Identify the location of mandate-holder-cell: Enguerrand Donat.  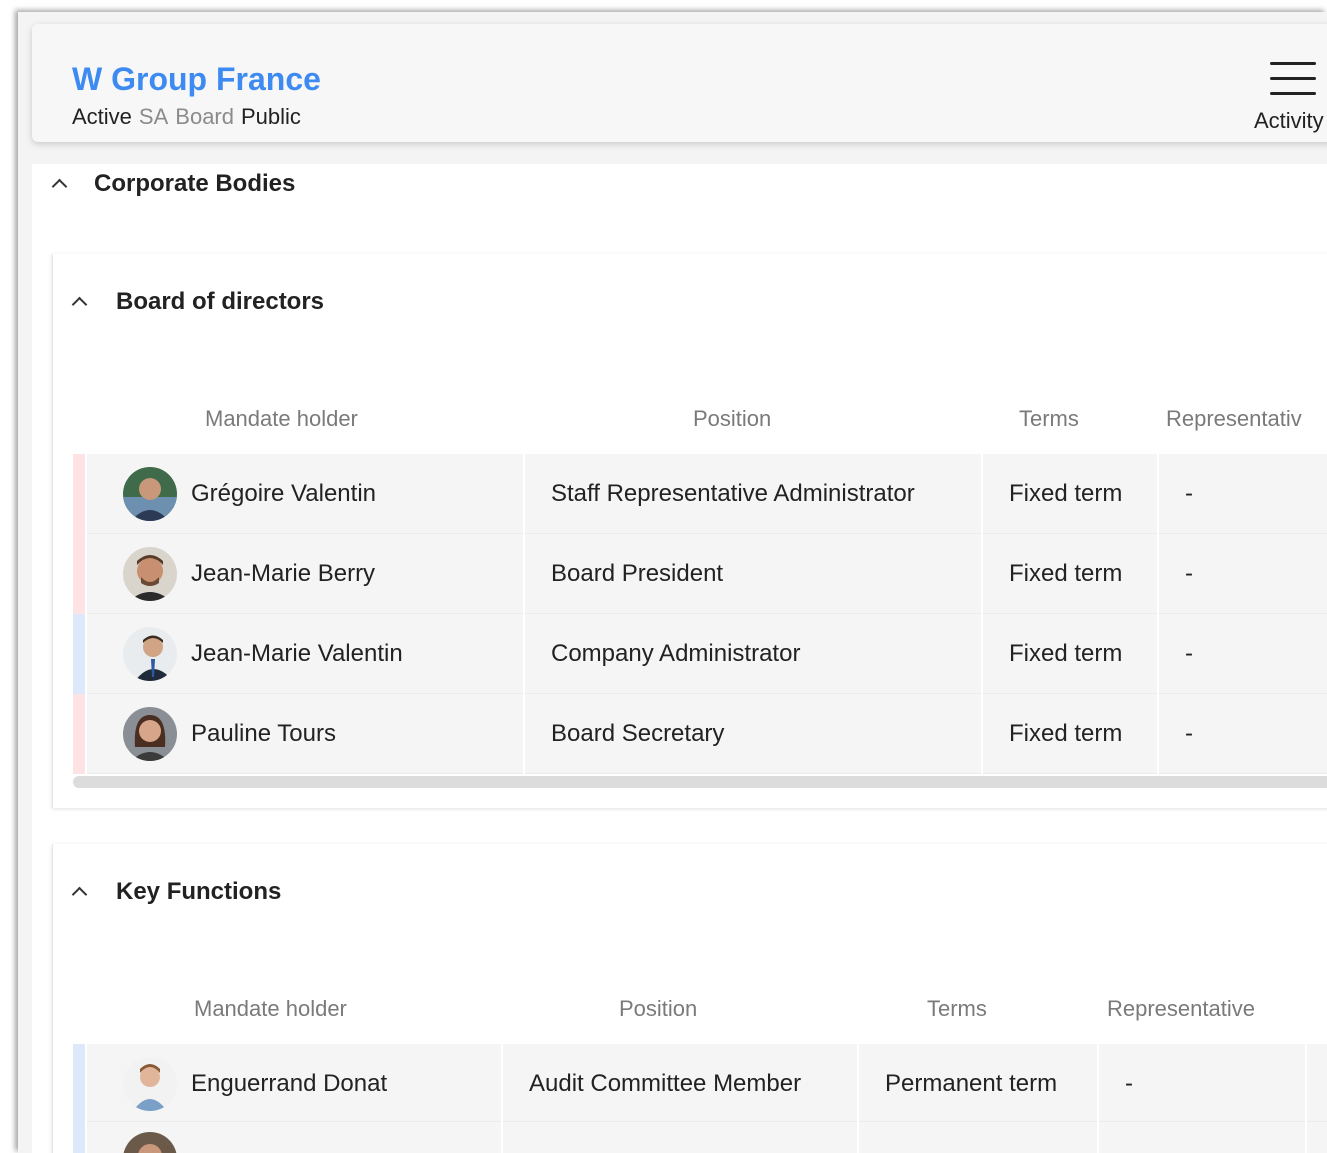
(293, 1084).